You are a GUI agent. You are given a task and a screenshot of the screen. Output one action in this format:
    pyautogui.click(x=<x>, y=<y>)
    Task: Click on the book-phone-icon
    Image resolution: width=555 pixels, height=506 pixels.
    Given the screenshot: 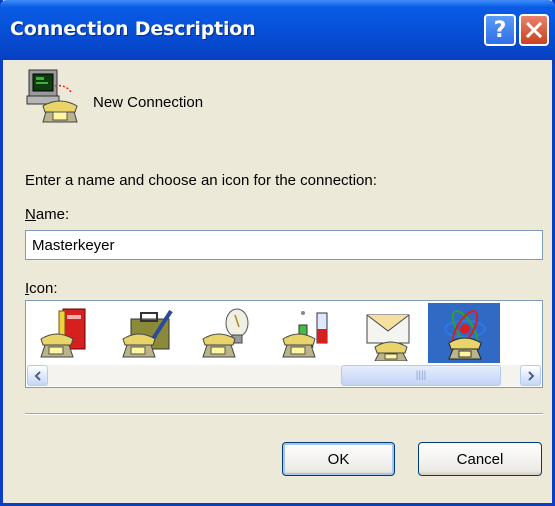 What is the action you would take?
    pyautogui.click(x=63, y=333)
    